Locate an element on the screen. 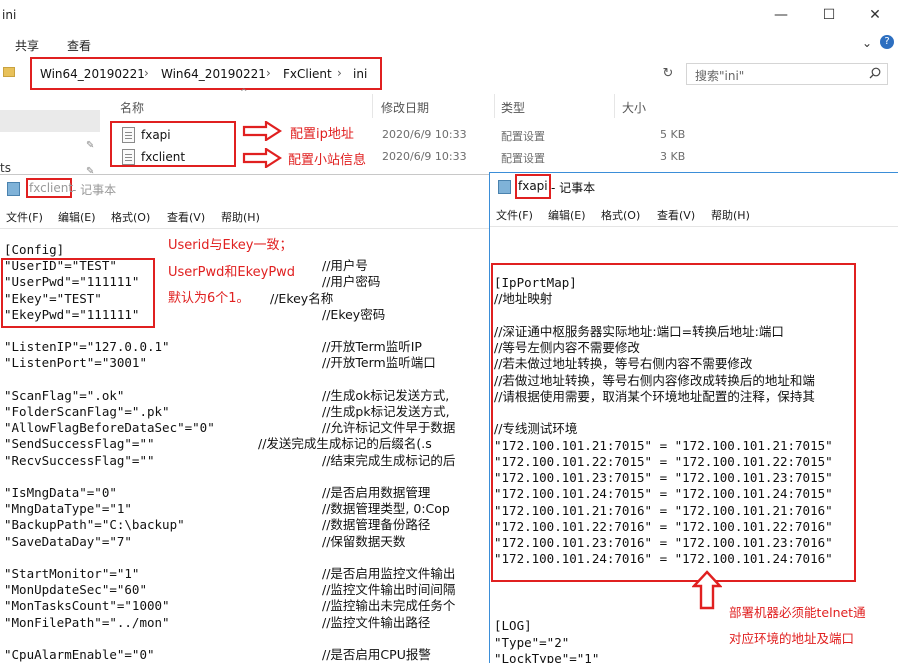 The height and width of the screenshot is (663, 898). code-line: "SaveDataDay"="7" is located at coordinates (68, 541).